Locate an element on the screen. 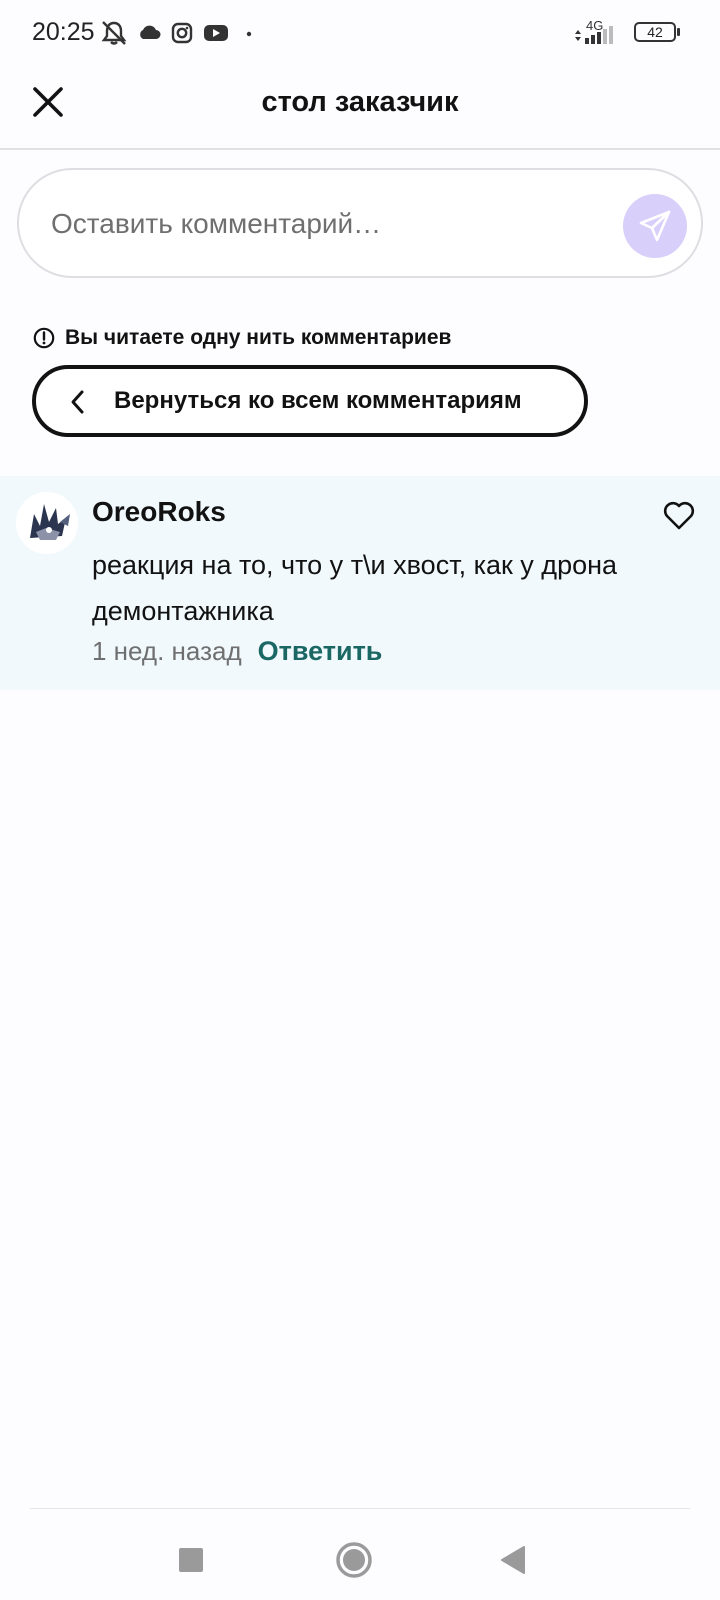 This screenshot has height=1600, width=720. recents-icon is located at coordinates (191, 1560).